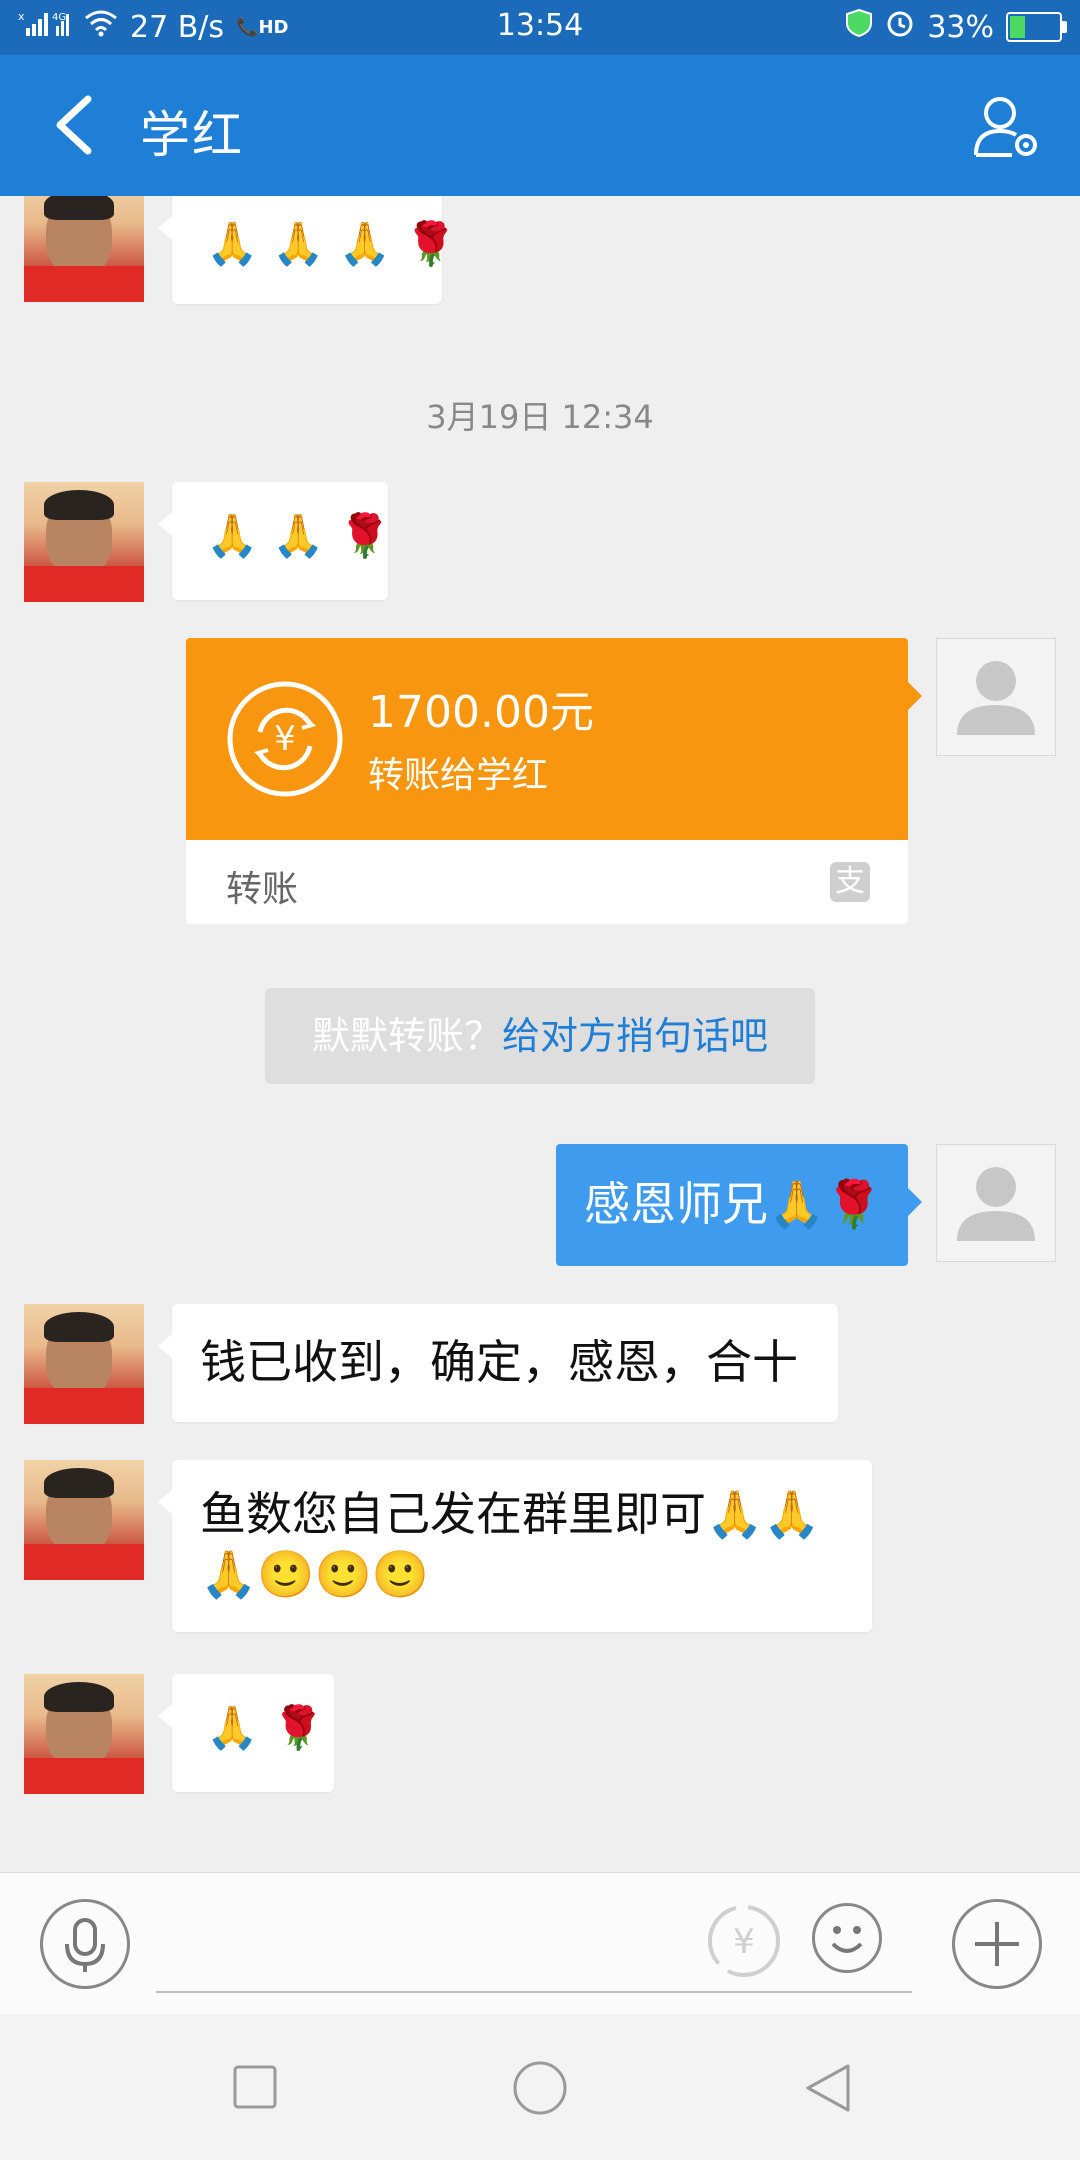  I want to click on emoji-button, so click(847, 1938).